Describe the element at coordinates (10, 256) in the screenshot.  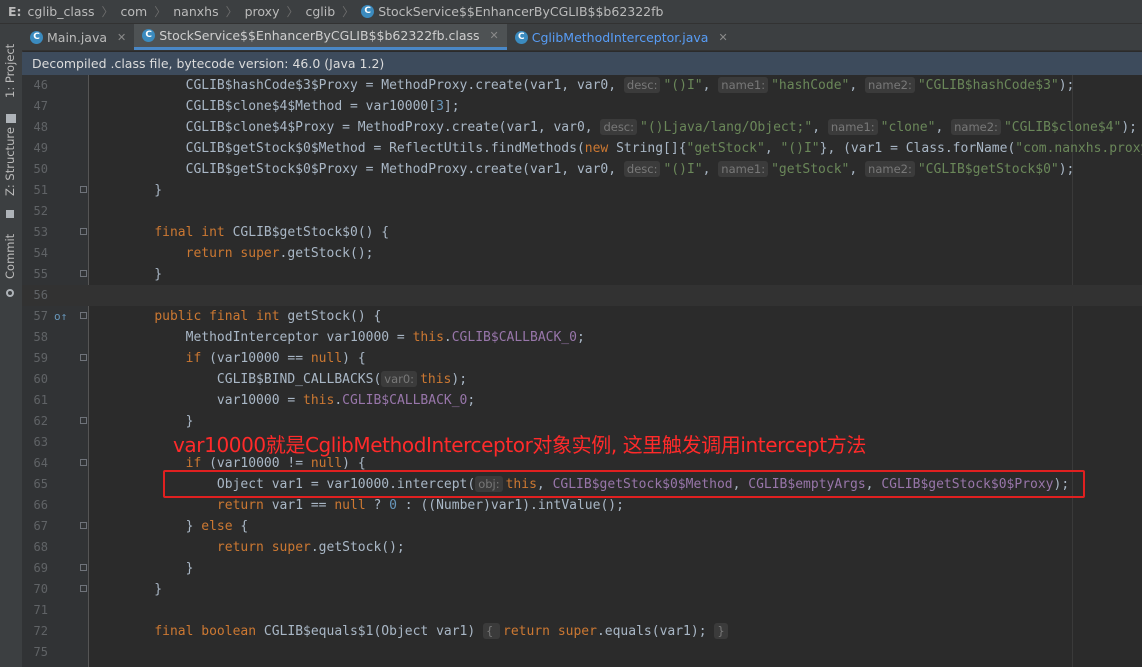
I see `commit-tool-button: Commit` at that location.